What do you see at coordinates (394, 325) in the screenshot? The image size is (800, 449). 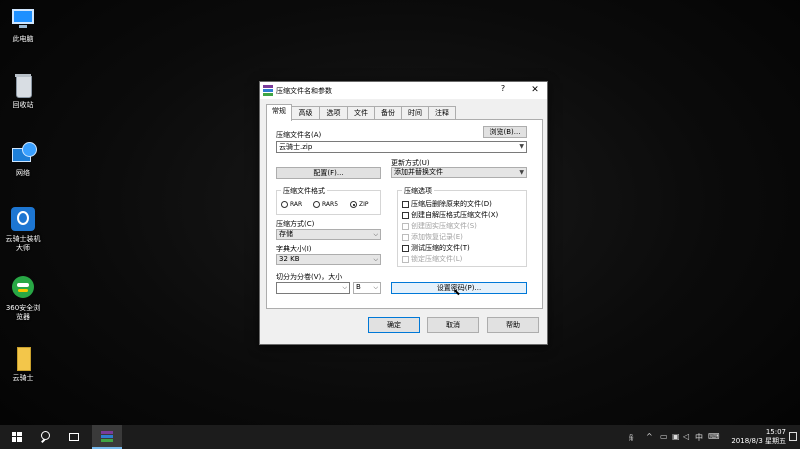 I see `ok-button: 确定` at bounding box center [394, 325].